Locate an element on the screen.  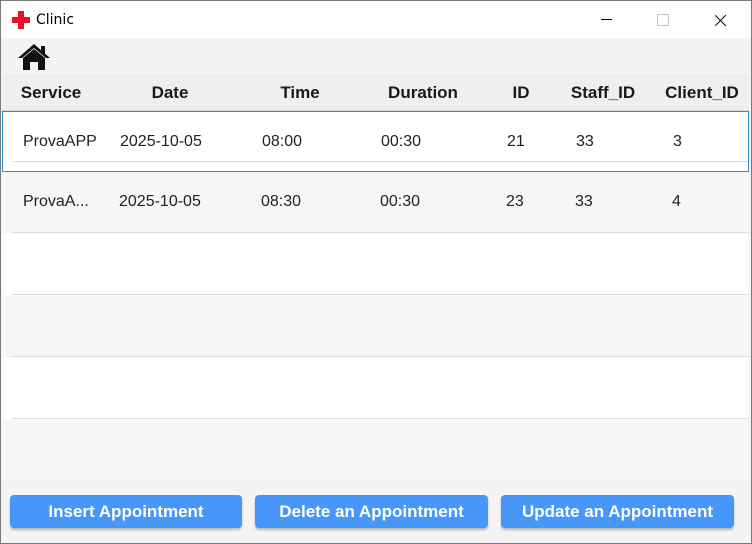
home-icon is located at coordinates (34, 57).